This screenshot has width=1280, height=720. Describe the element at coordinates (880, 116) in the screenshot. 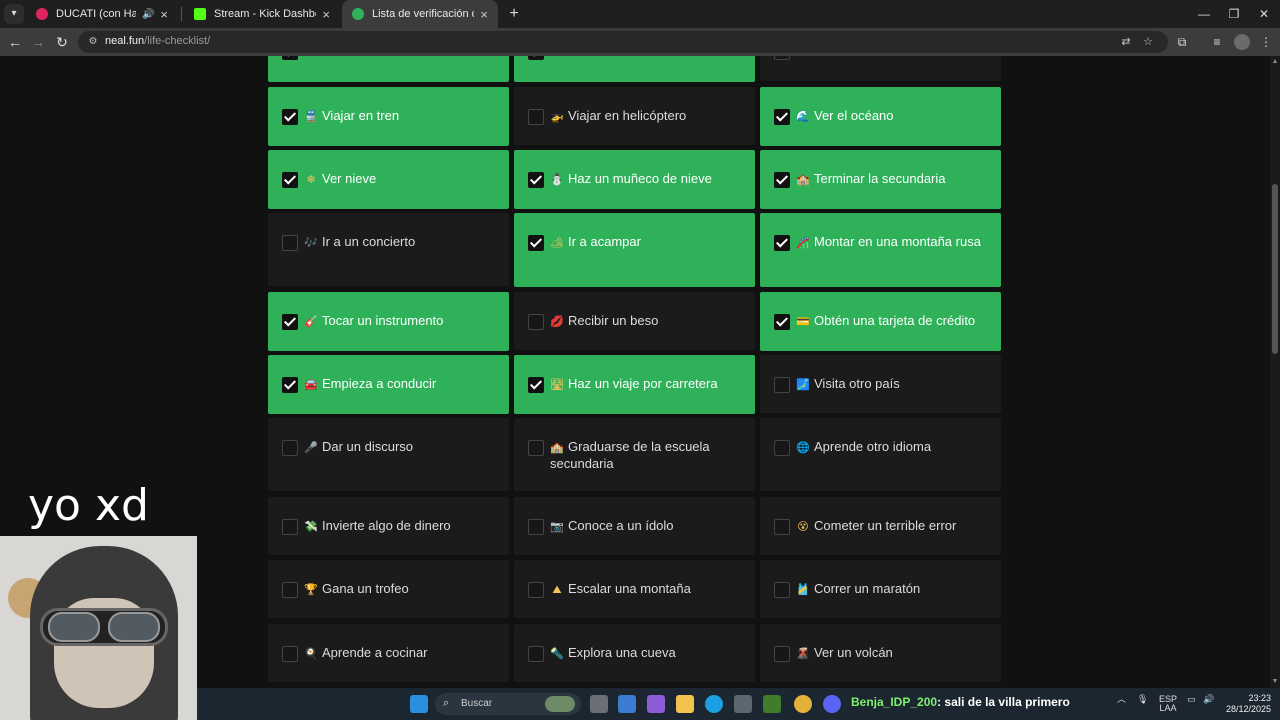

I see `checklist-item: 🌊 Ver el océano` at that location.